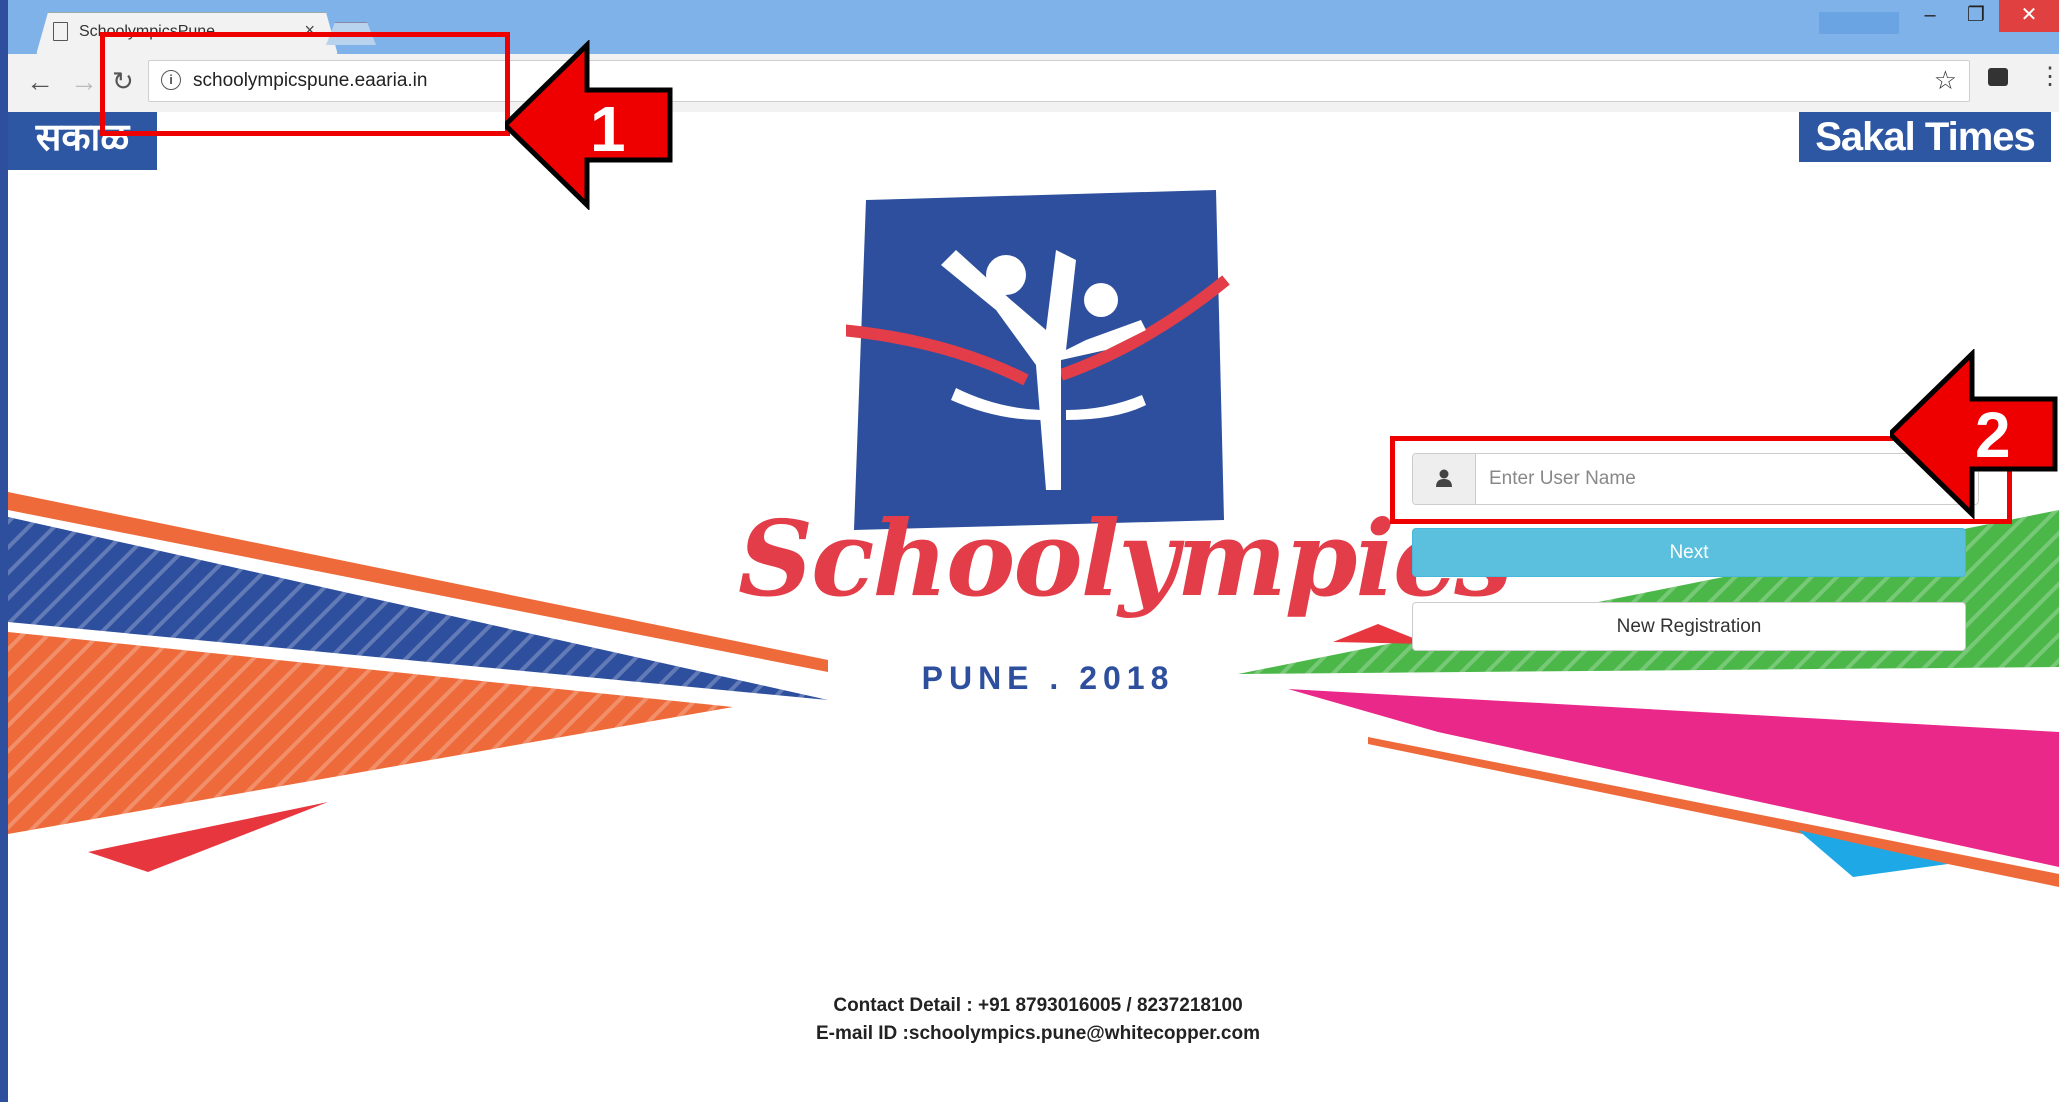  What do you see at coordinates (1673, 778) in the screenshot?
I see `right-pink-band` at bounding box center [1673, 778].